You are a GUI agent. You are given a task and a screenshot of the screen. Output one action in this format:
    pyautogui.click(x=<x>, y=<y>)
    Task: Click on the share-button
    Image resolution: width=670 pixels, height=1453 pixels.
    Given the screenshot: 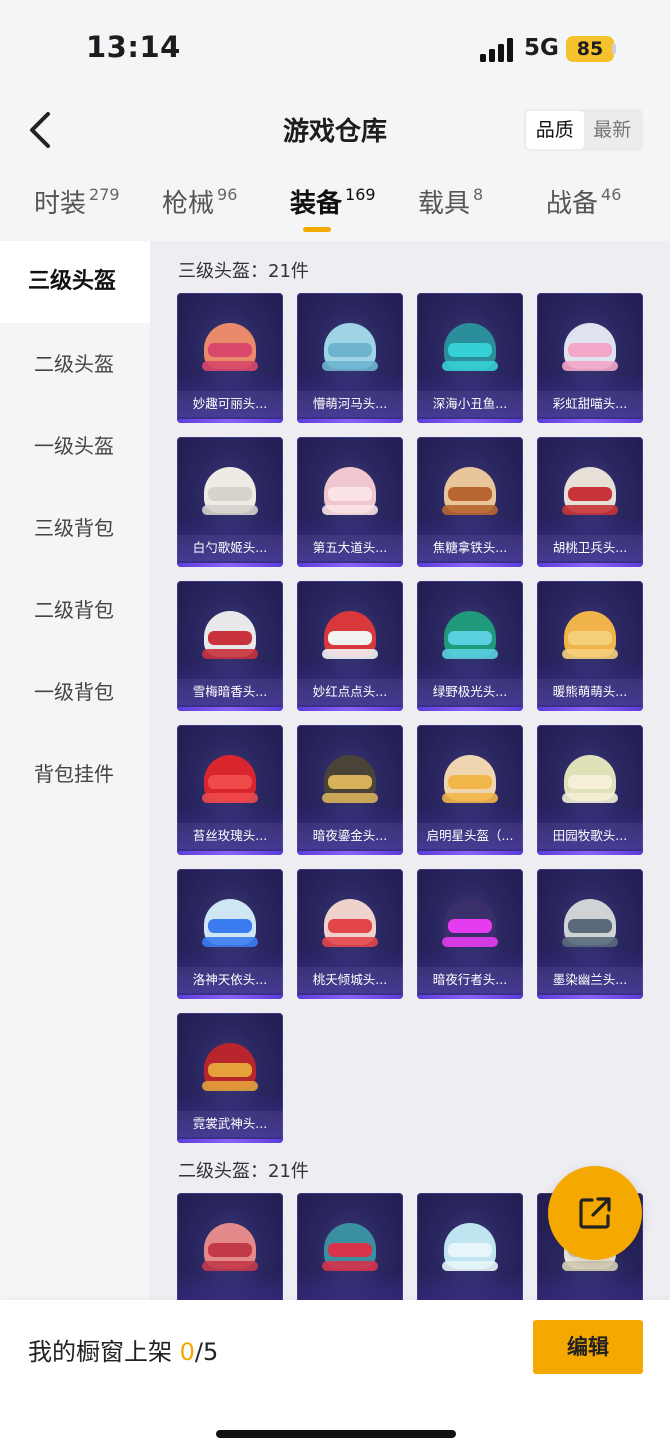 What is the action you would take?
    pyautogui.click(x=595, y=1213)
    